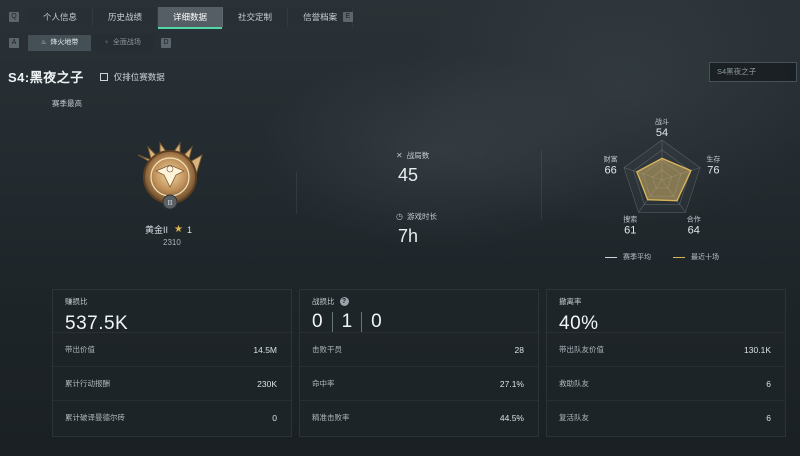  I want to click on stat-row: 命中率 27.1%, so click(419, 383).